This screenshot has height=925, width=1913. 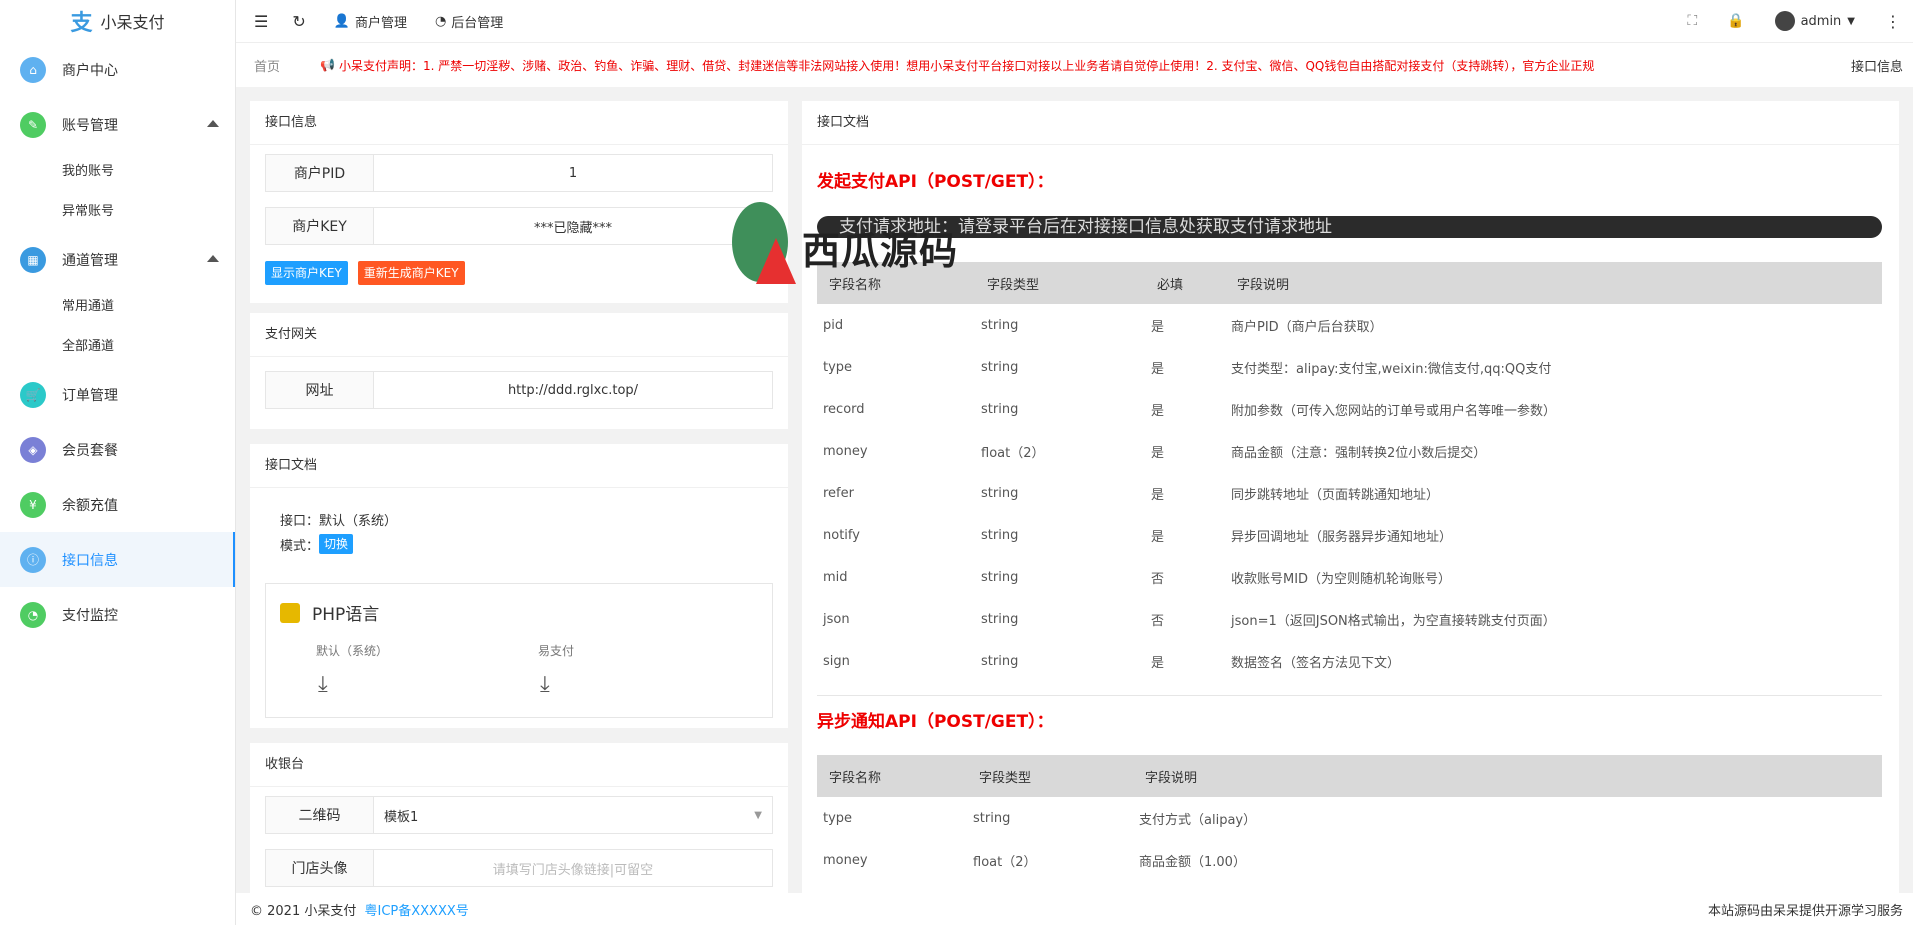 I want to click on sidebar-item: ⌂ 商户中心, so click(x=117, y=69).